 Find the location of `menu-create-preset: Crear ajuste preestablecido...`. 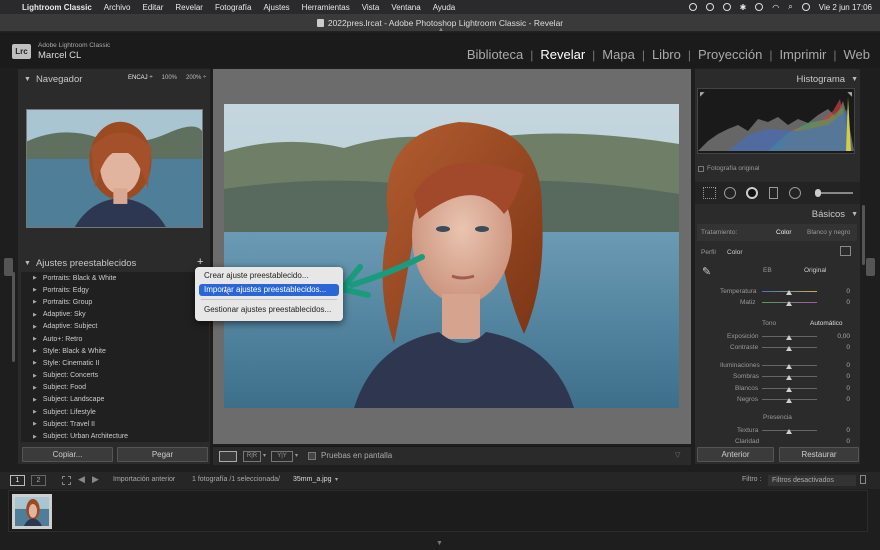

menu-create-preset: Crear ajuste preestablecido... is located at coordinates (269, 276).